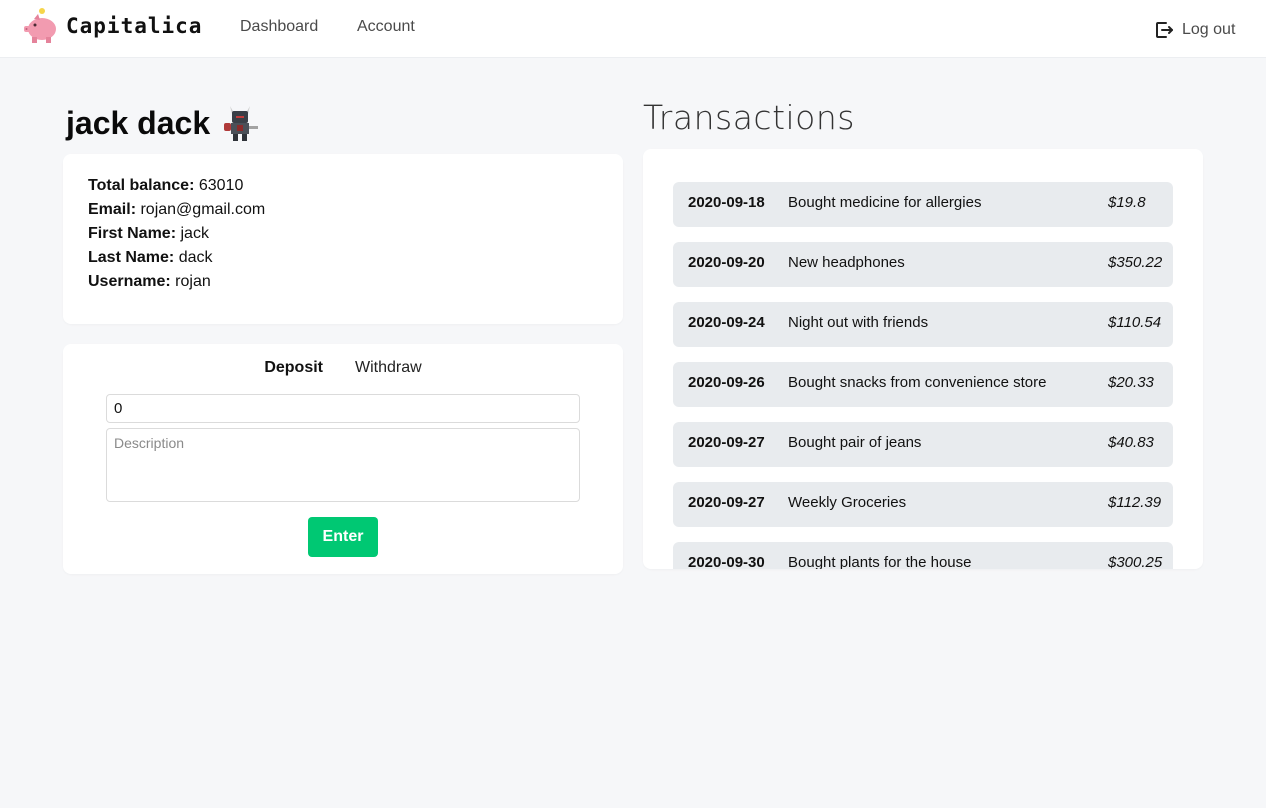 The image size is (1266, 808). Describe the element at coordinates (917, 382) in the screenshot. I see `transaction-description: Bought snacks from convenience store` at that location.